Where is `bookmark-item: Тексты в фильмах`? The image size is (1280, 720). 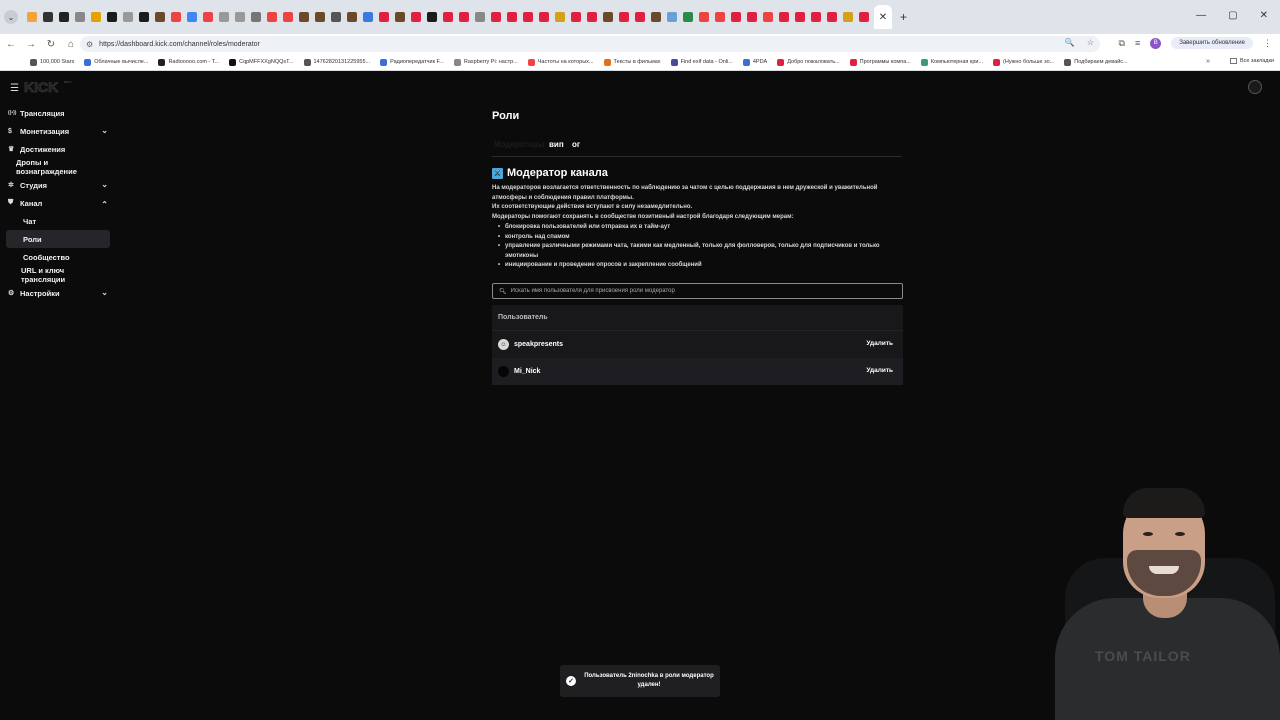 bookmark-item: Тексты в фильмах is located at coordinates (632, 62).